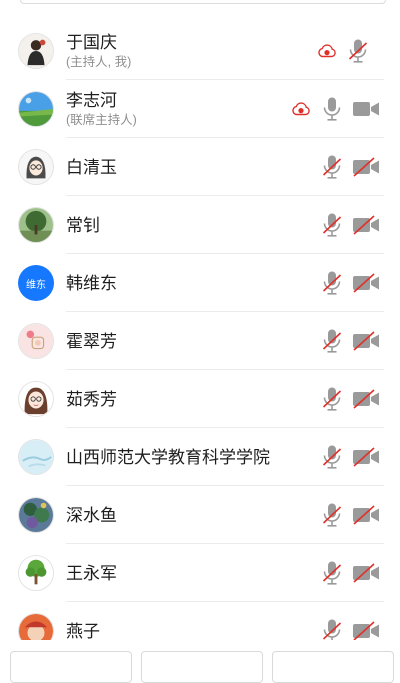 The height and width of the screenshot is (683, 400). I want to click on participant-name: 山西师范大学教育科学学院, so click(168, 457).